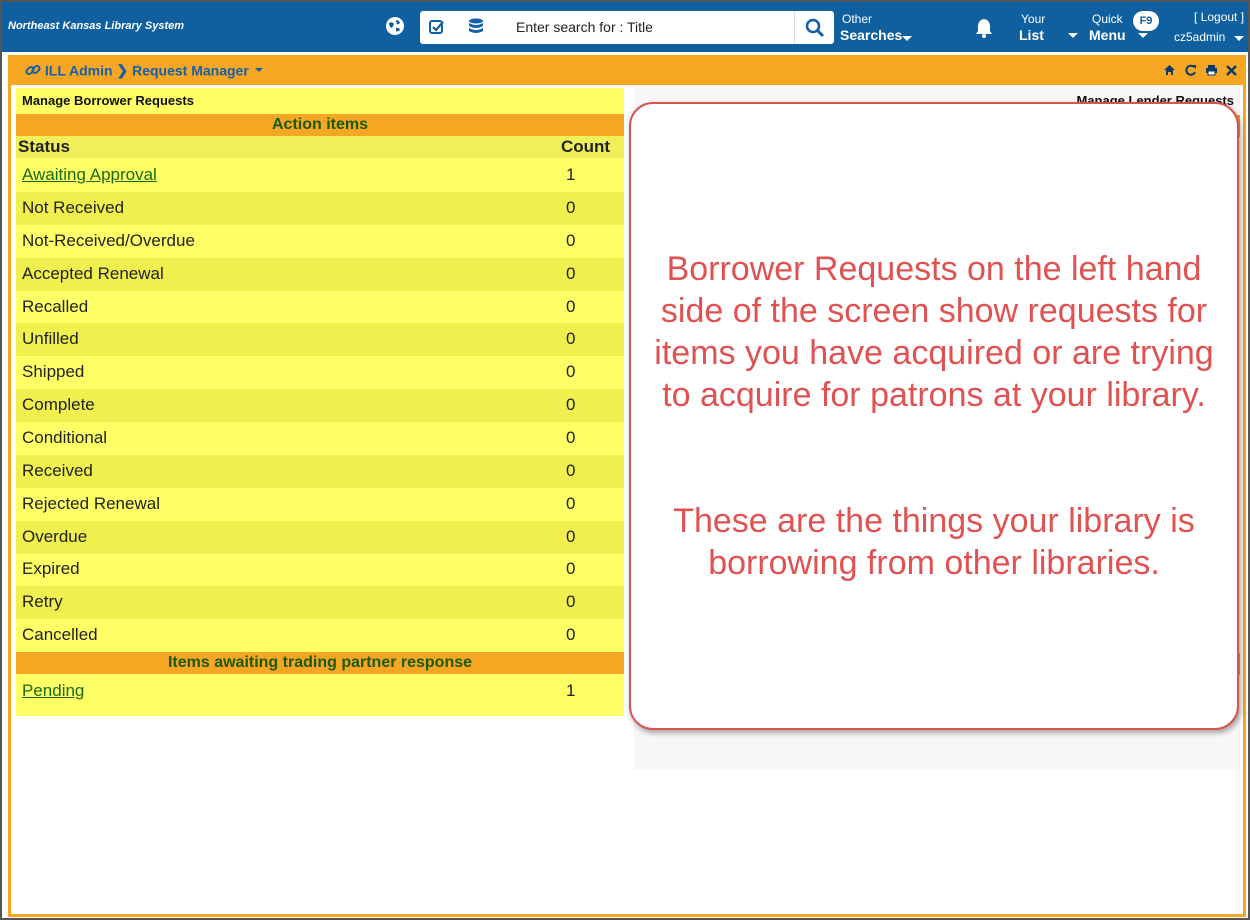 The width and height of the screenshot is (1250, 920). Describe the element at coordinates (91, 503) in the screenshot. I see `row-status: Rejected Renewal` at that location.